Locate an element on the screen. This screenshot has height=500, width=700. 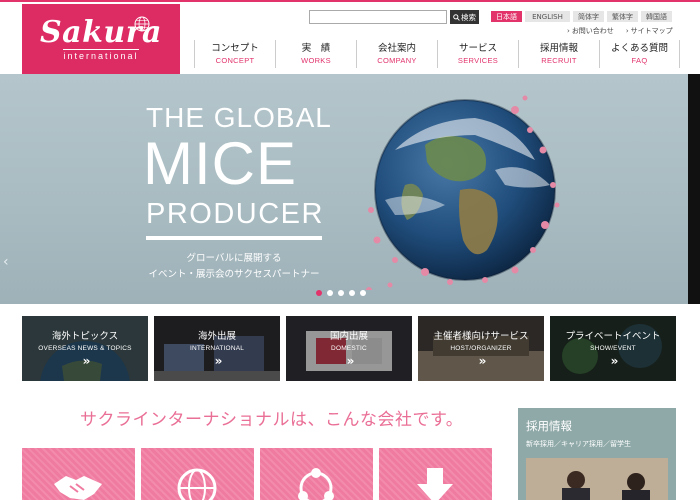
hero-tagline-2: イベント・展示会のサクセスパートナー is located at coordinates (234, 274).